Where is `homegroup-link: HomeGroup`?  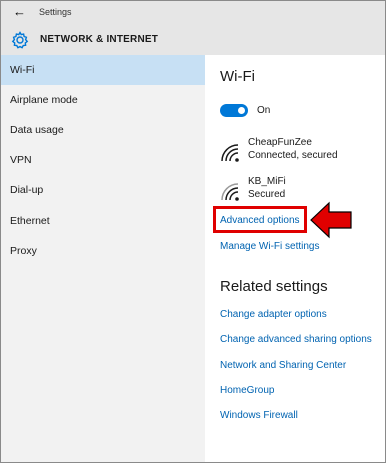 homegroup-link: HomeGroup is located at coordinates (247, 390).